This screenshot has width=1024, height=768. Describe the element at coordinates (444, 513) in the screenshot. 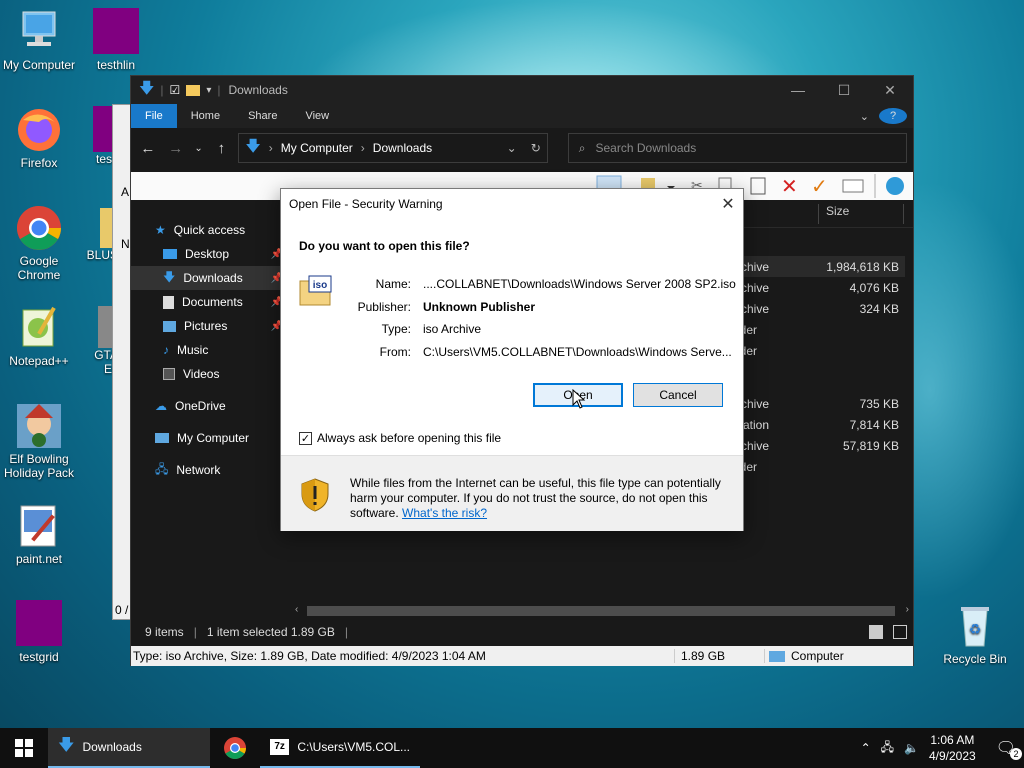

I see `risk-link: What's the risk?` at that location.